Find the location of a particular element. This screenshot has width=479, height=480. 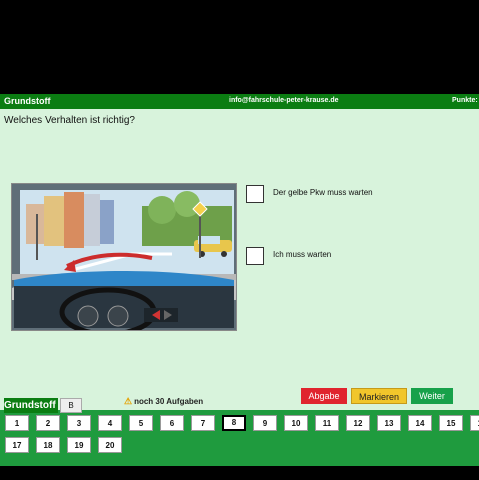

question-number-button: 18 is located at coordinates (48, 445).